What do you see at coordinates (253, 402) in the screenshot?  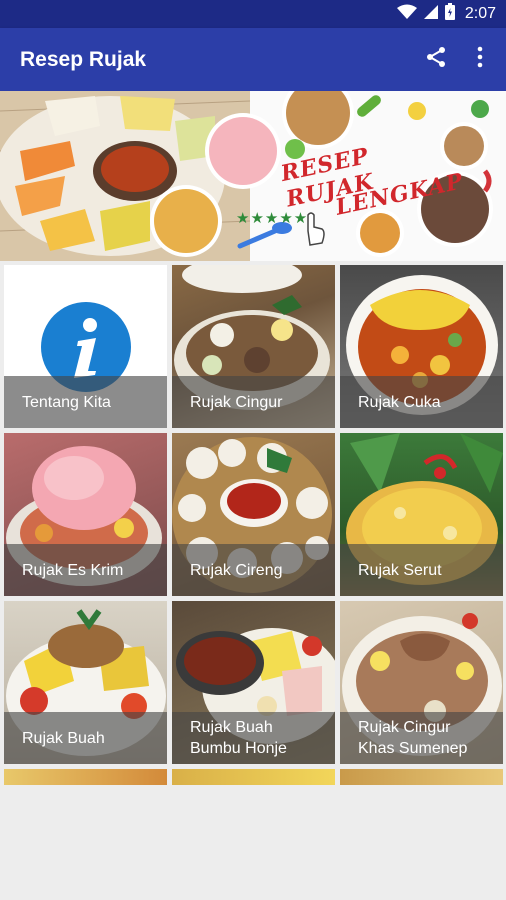 I see `tile-label: Rujak Cingur` at bounding box center [253, 402].